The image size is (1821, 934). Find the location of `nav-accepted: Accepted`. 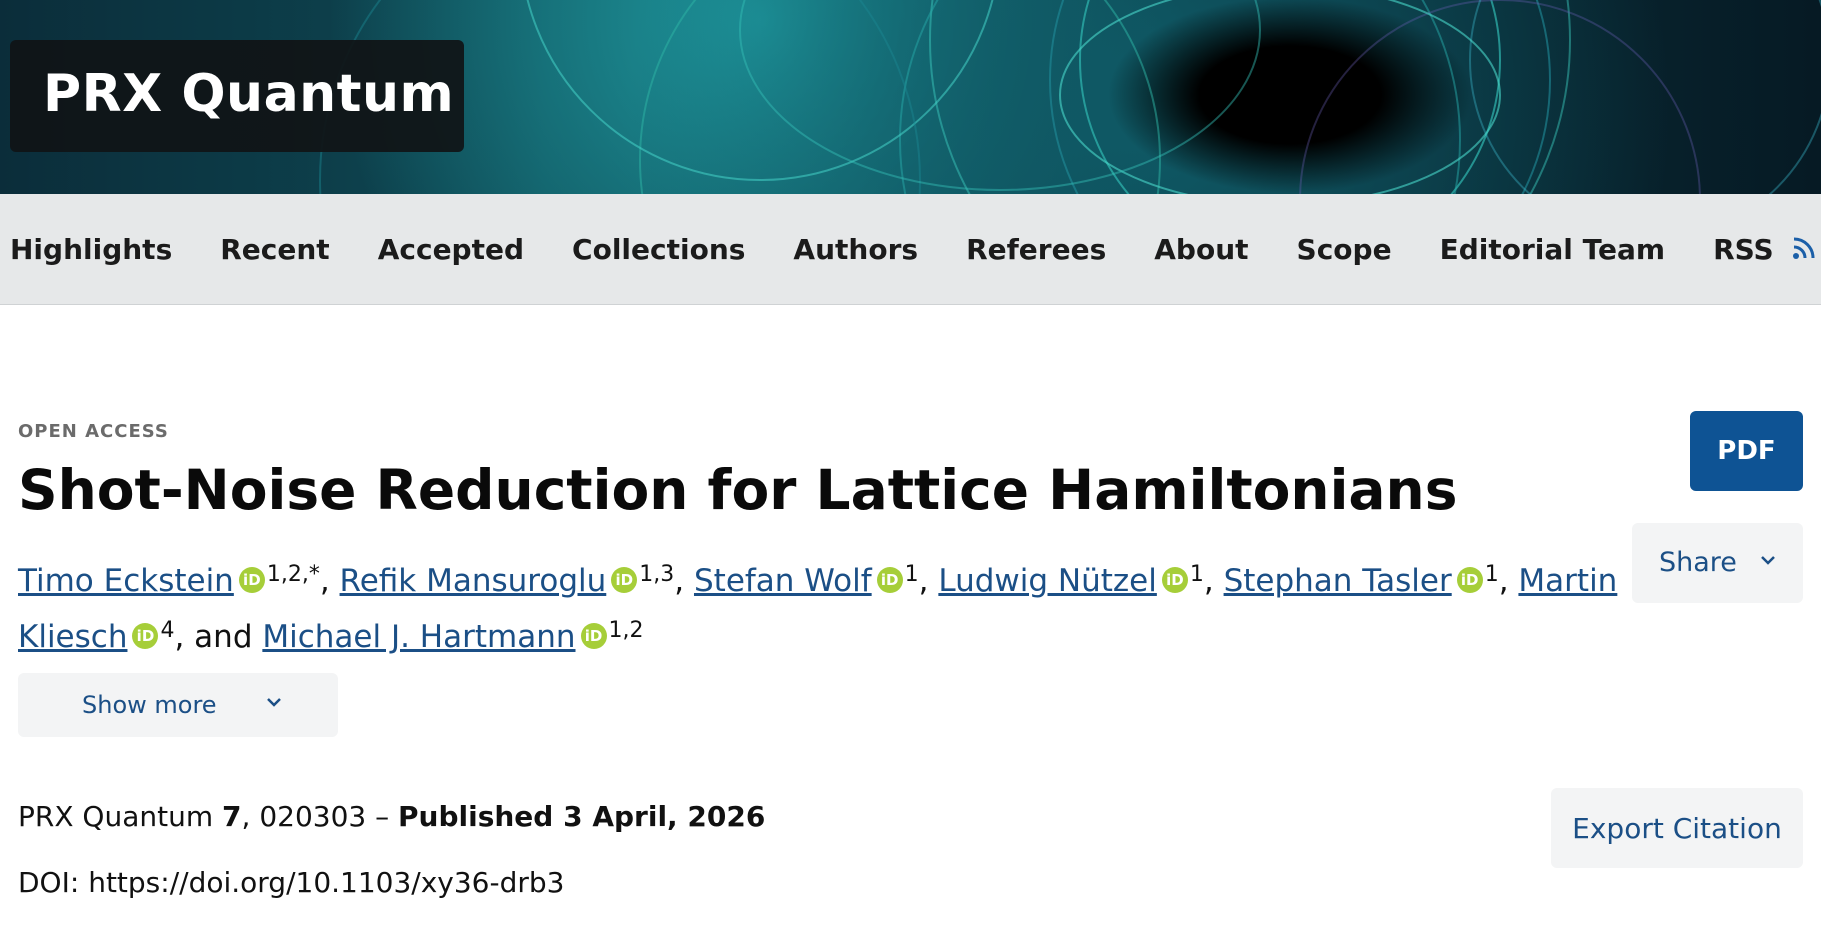

nav-accepted: Accepted is located at coordinates (451, 249).